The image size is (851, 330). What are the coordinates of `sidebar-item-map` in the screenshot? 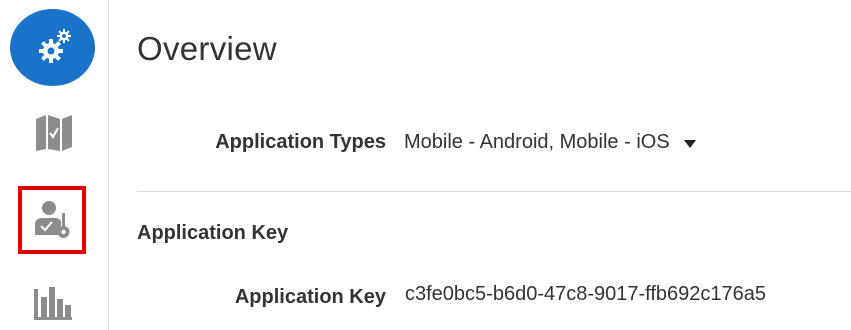 It's located at (54, 133).